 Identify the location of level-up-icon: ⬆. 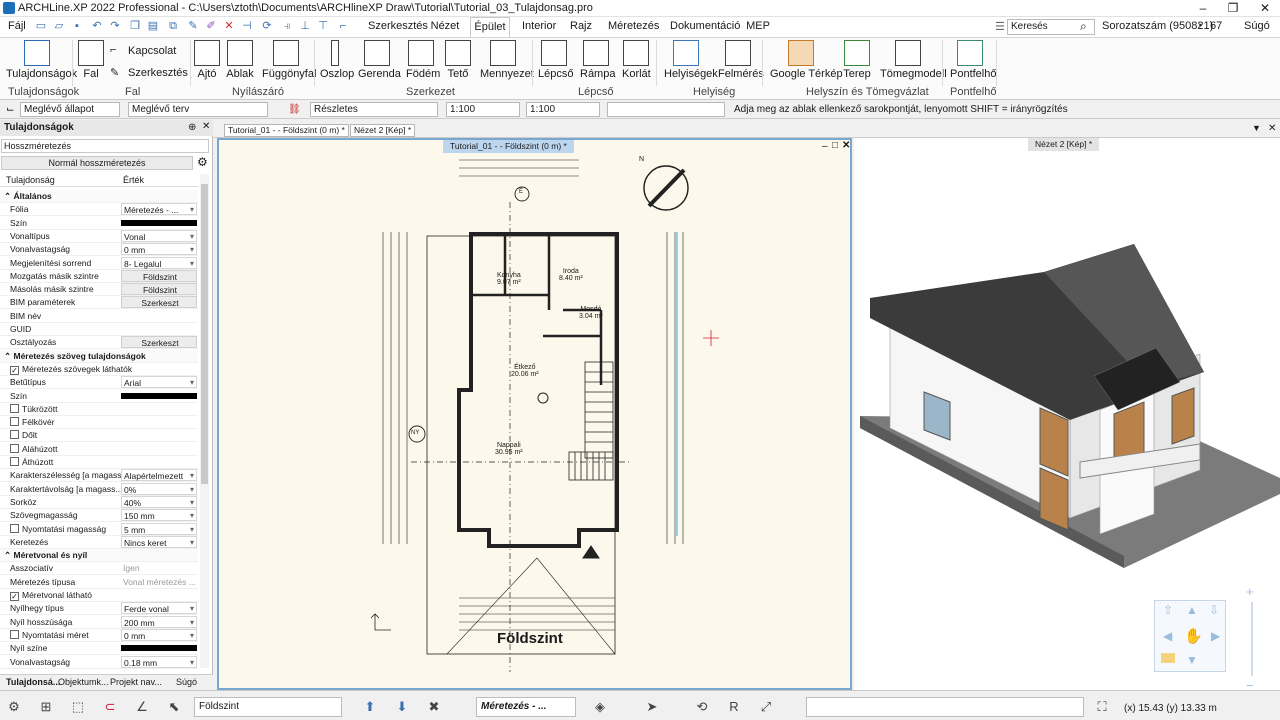
(370, 707).